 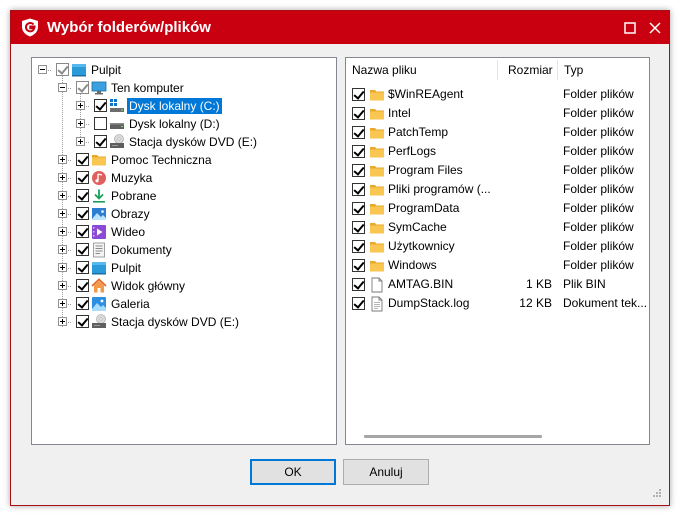 I want to click on cancel-button: Anuluj, so click(x=386, y=472).